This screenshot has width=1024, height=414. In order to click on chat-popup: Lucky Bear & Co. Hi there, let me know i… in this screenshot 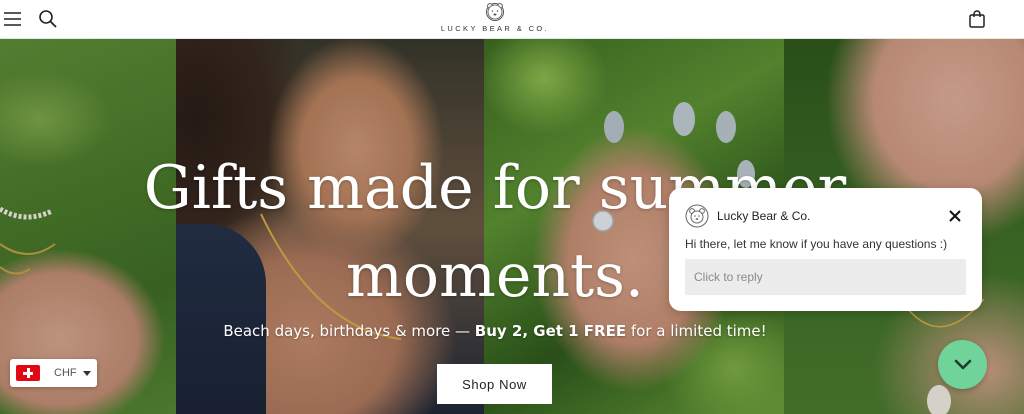, I will do `click(825, 249)`.